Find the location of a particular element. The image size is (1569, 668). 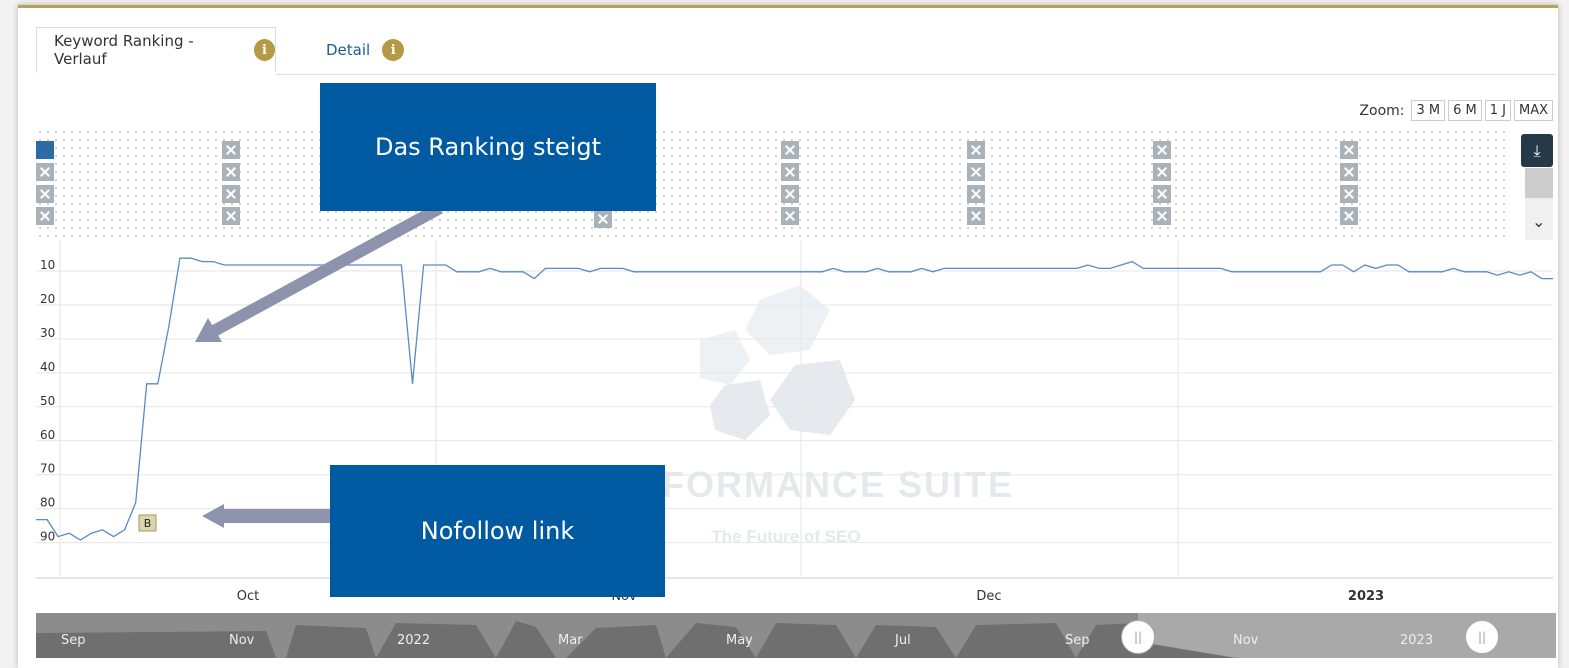

x-tick-label: 2023 is located at coordinates (1366, 596).